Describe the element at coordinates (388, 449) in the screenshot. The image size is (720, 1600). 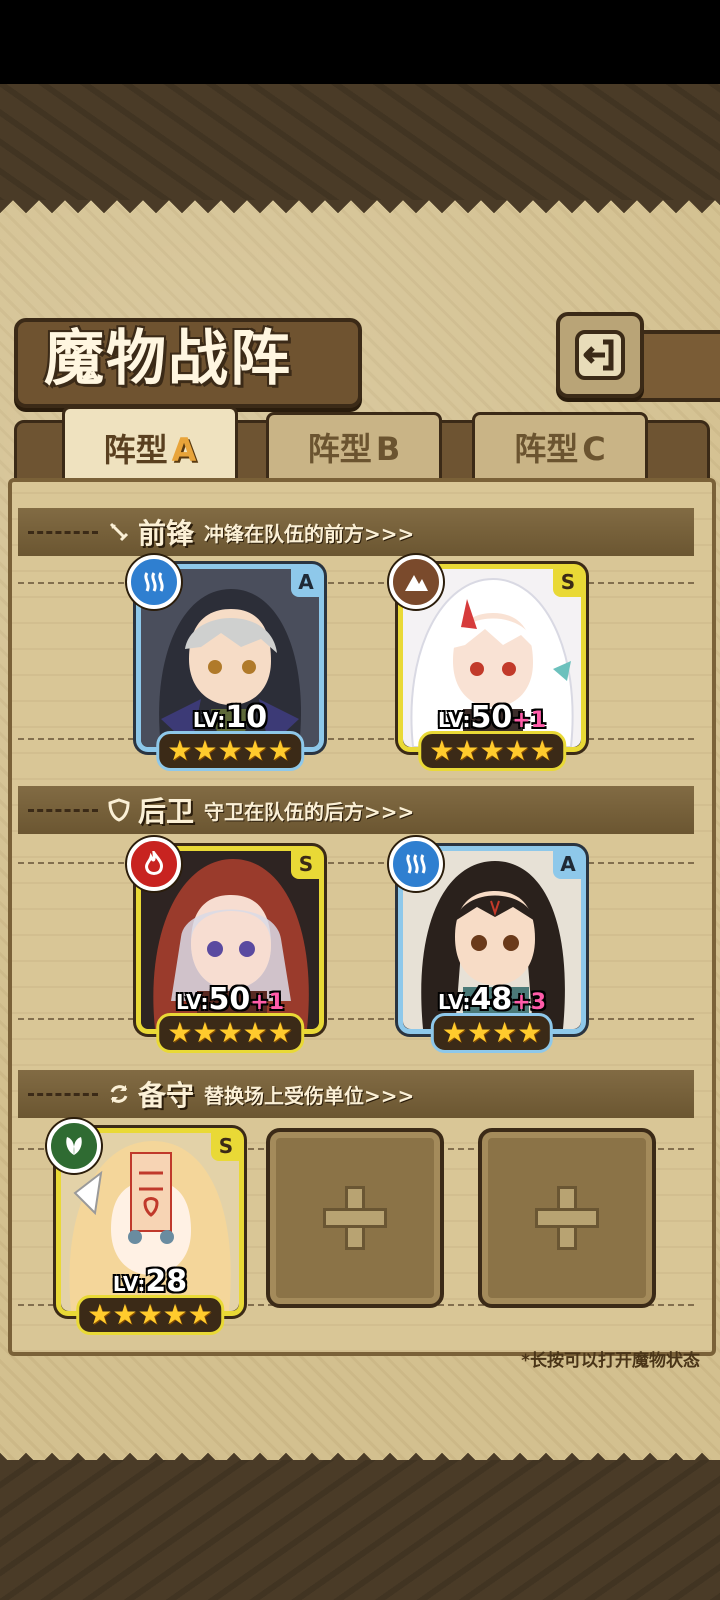
I see `tab-letter: B` at that location.